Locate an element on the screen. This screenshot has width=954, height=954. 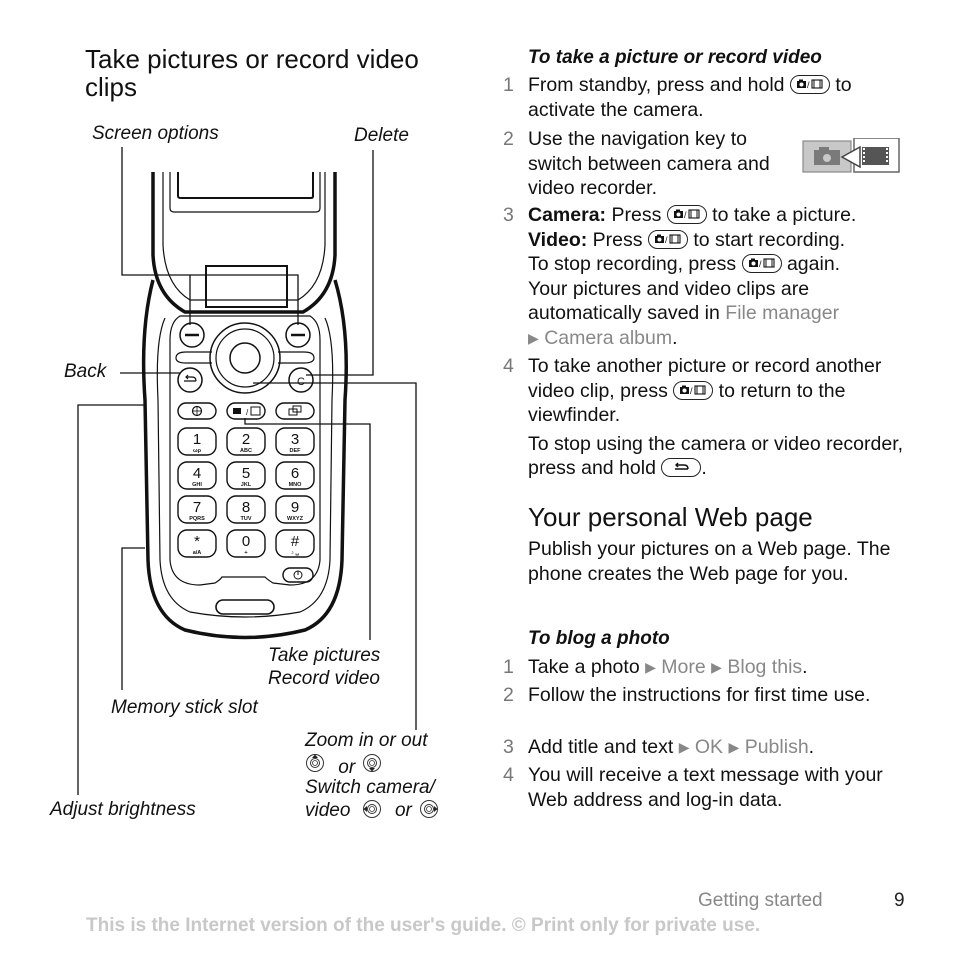
keypad-letters: MNO is located at coordinates (296, 485).